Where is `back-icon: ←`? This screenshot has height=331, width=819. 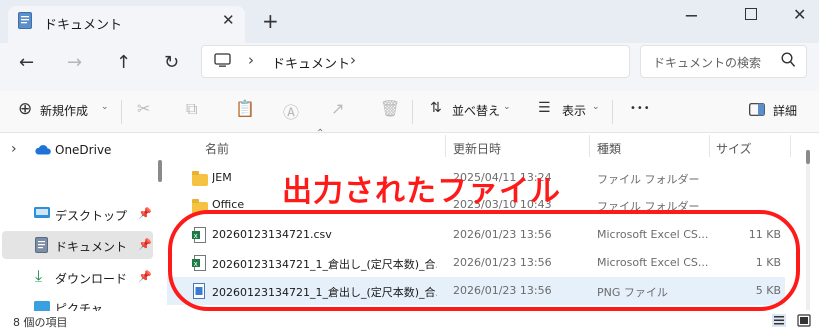
back-icon: ← is located at coordinates (26, 62).